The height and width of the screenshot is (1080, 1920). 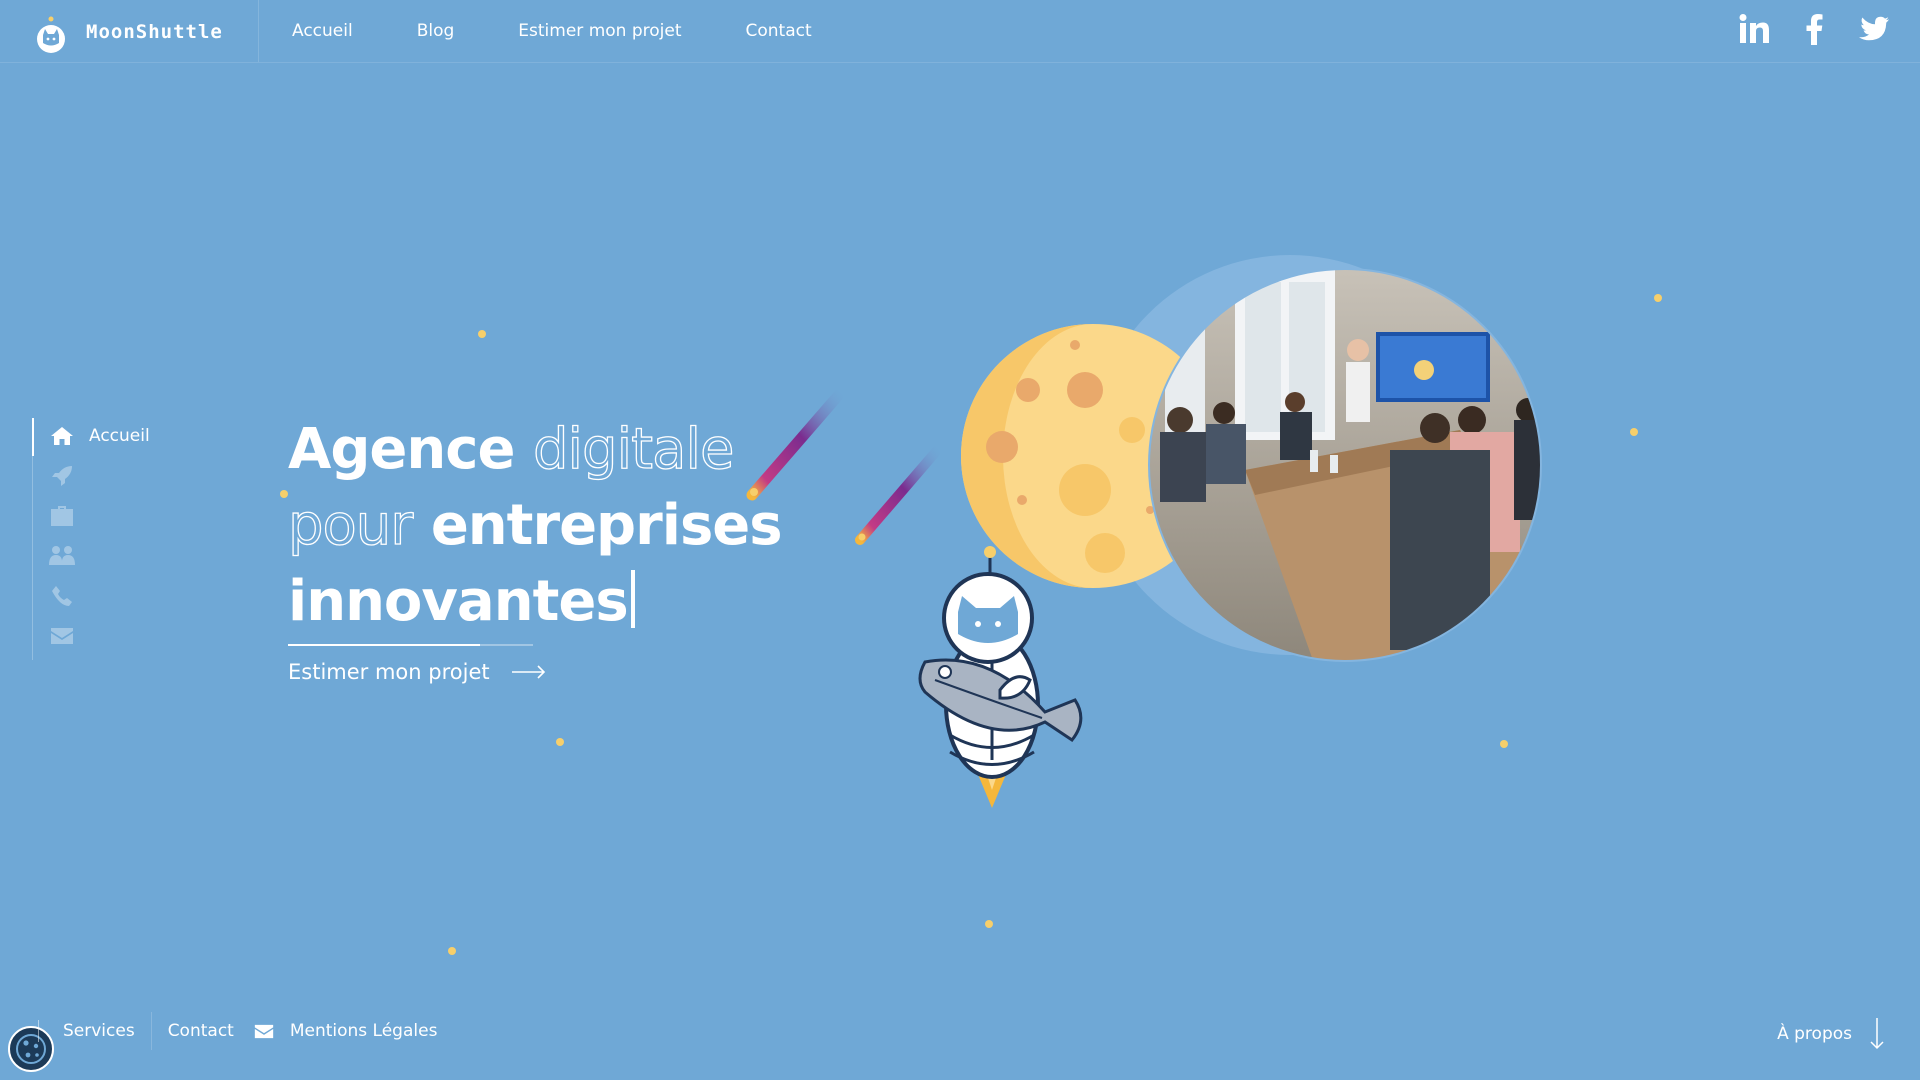 I want to click on envelope-icon, so click(x=264, y=1031).